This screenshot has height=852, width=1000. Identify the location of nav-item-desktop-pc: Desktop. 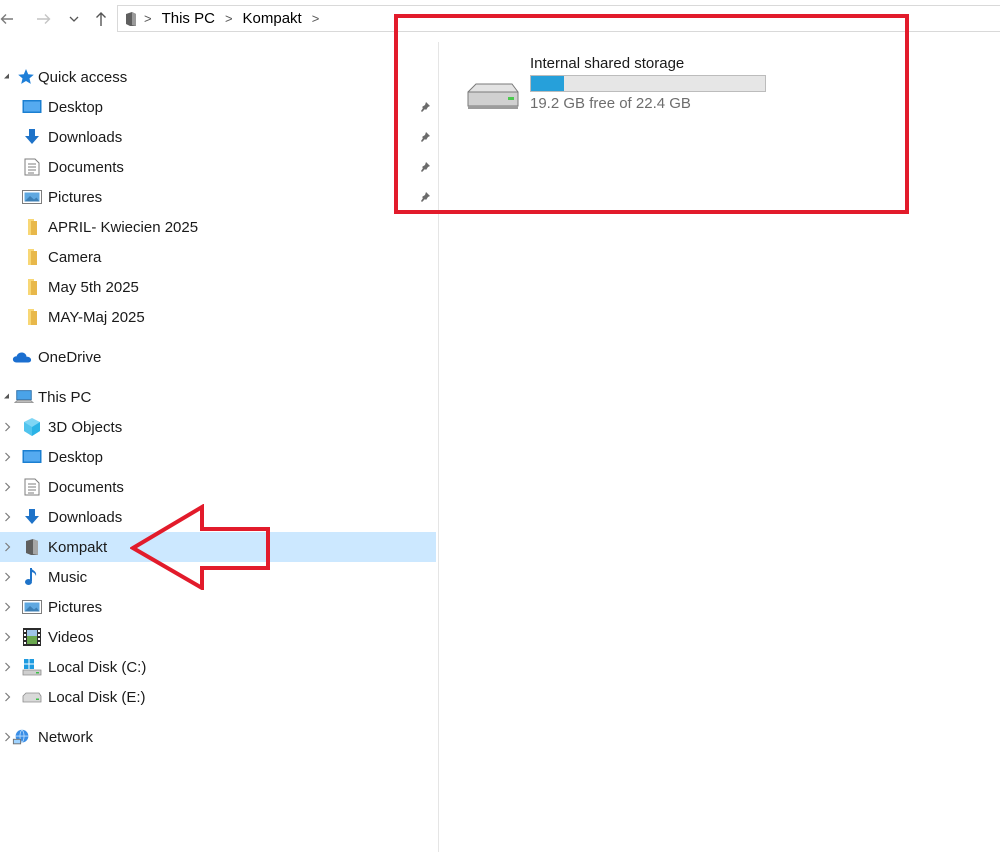
(218, 457).